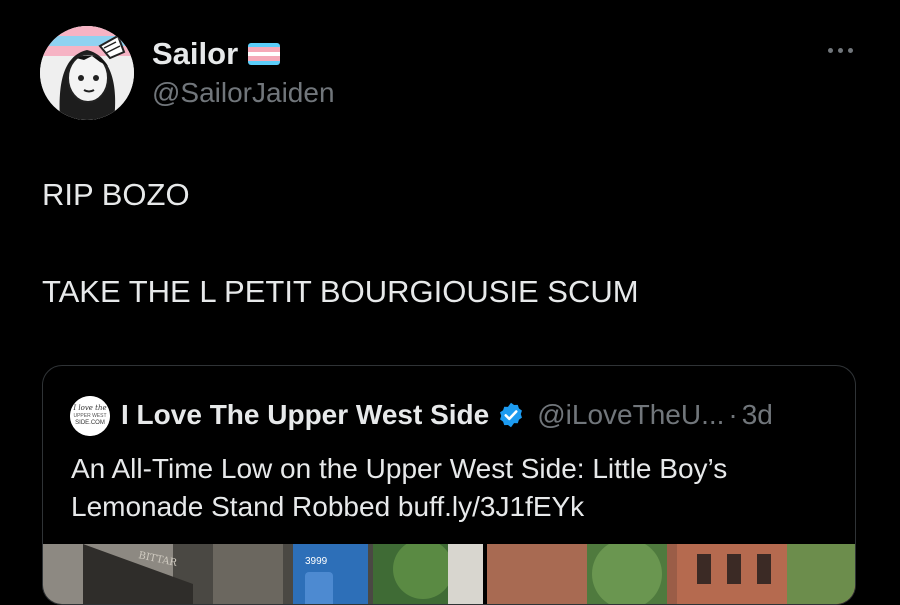 The image size is (900, 605). Describe the element at coordinates (195, 54) in the screenshot. I see `author-display-name: Sailor` at that location.